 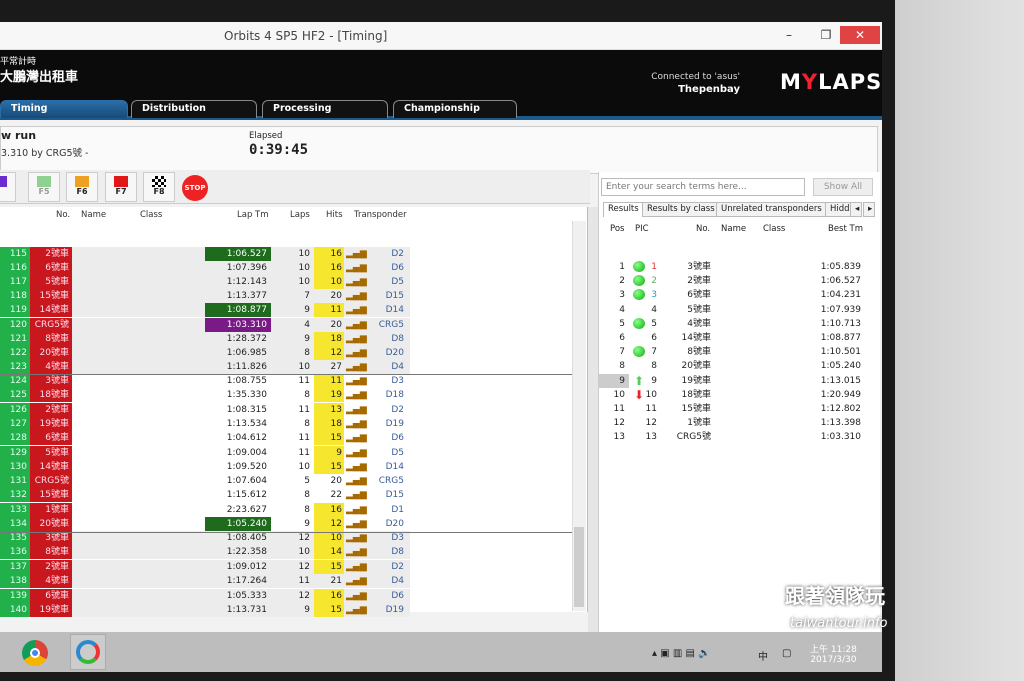 What do you see at coordinates (739, 380) in the screenshot?
I see `result-row: 9 ⬆ 9 19號車 1:13.015` at bounding box center [739, 380].